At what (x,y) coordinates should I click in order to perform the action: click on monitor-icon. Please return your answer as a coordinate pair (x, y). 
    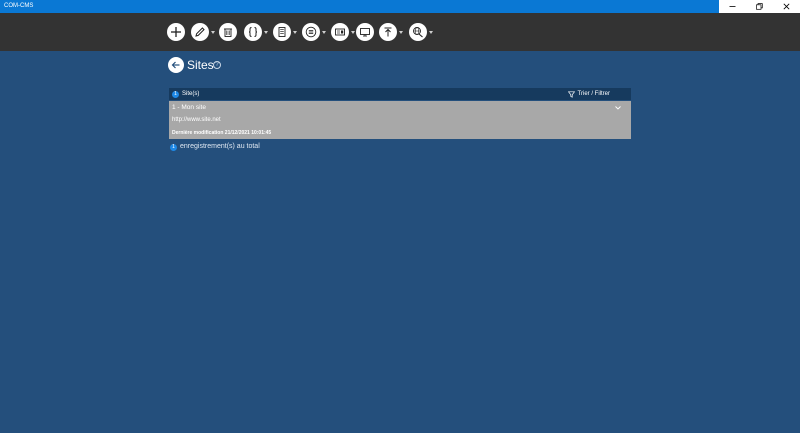
    Looking at the image, I should click on (365, 32).